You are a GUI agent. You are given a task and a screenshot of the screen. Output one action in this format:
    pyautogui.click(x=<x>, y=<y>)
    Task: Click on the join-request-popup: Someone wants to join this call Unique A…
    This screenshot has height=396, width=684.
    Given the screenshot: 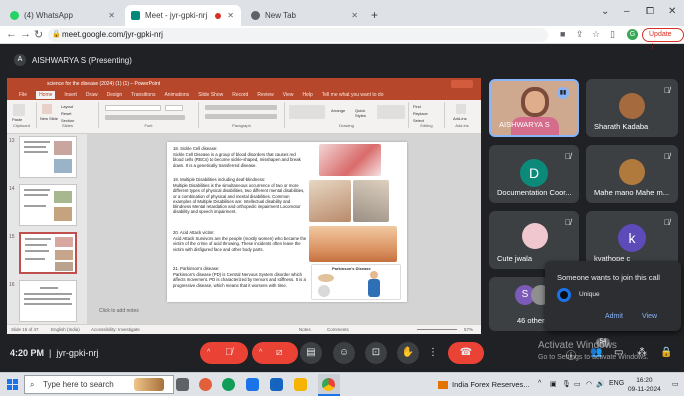 What is the action you would take?
    pyautogui.click(x=613, y=296)
    